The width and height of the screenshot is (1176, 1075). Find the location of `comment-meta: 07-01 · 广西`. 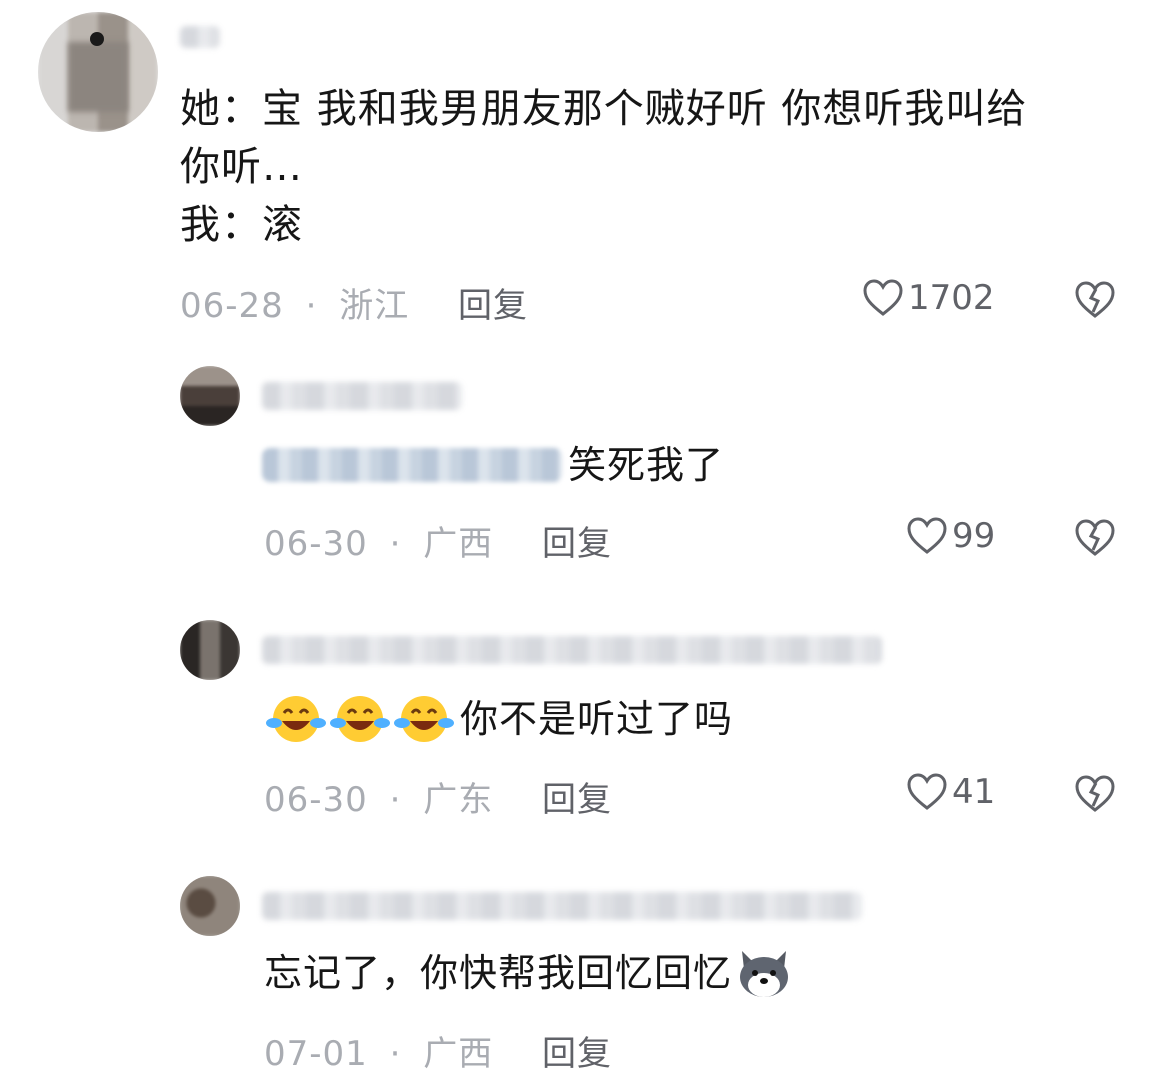

comment-meta: 07-01 · 广西 is located at coordinates (378, 1050).